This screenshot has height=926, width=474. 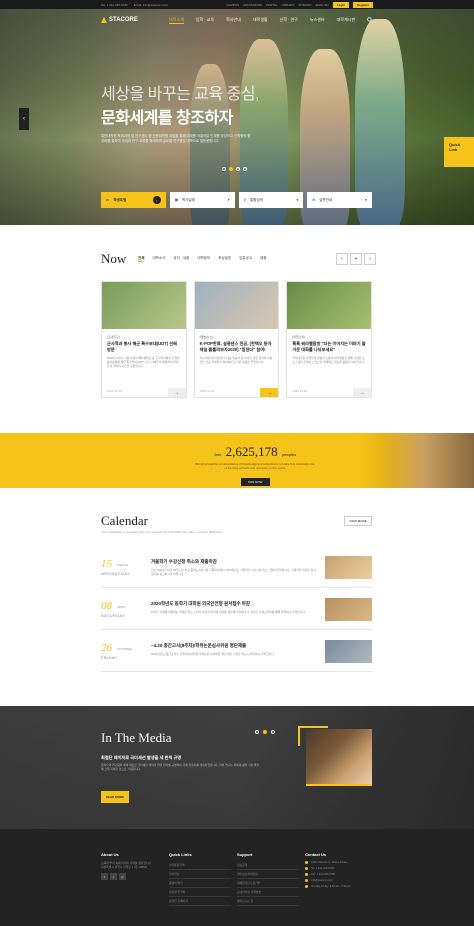 What do you see at coordinates (326, 199) in the screenshot?
I see `service-label: 입학안내` at bounding box center [326, 199].